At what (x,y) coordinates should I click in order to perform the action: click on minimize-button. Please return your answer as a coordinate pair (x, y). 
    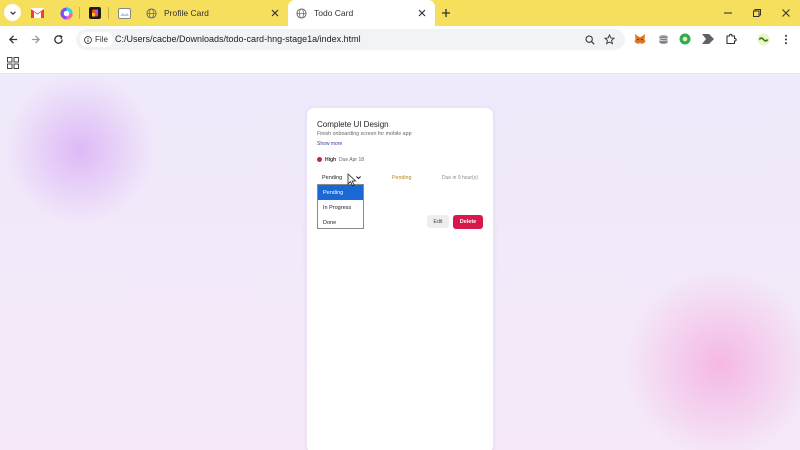
    Looking at the image, I should click on (728, 13).